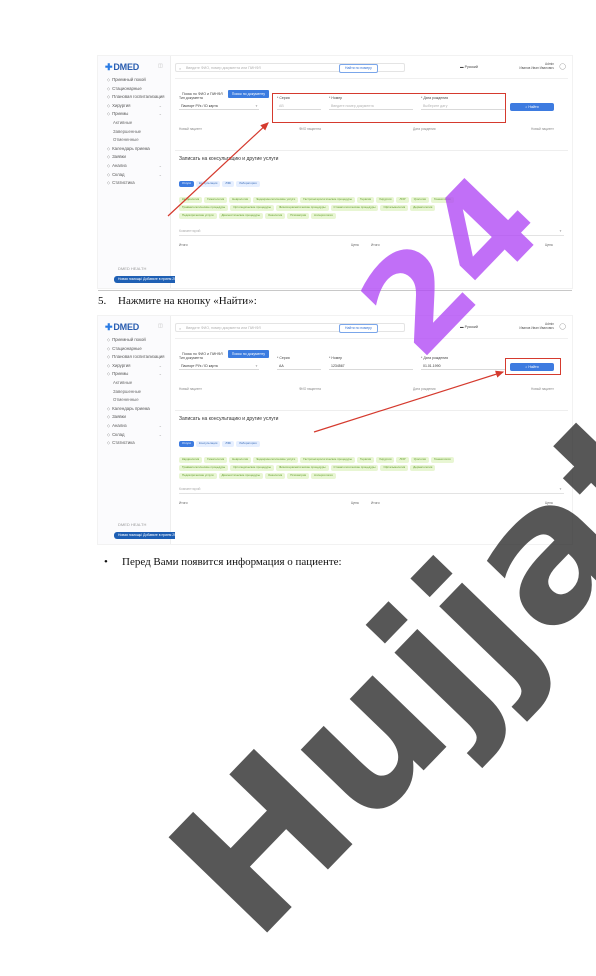  I want to click on sidebar-item-label: Календарь приема, so click(131, 408).